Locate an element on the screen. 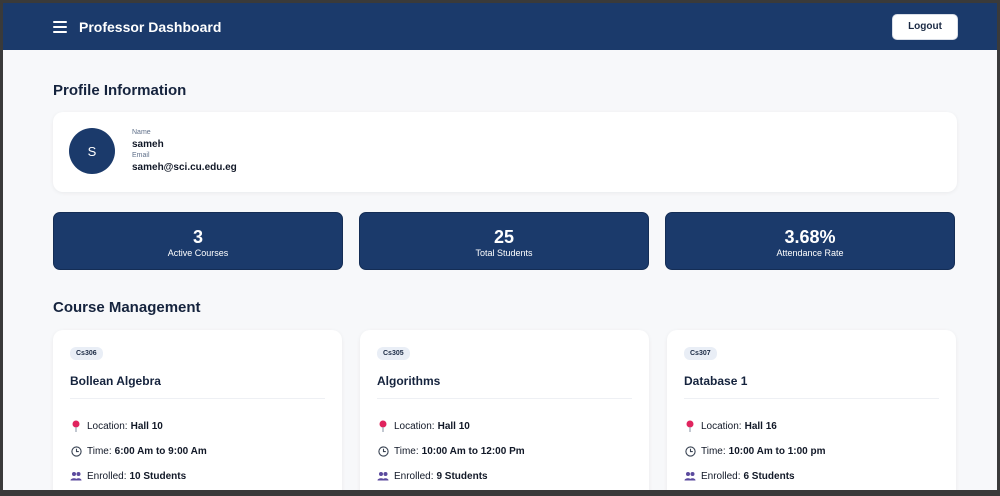 The height and width of the screenshot is (496, 1000). stat-label: Active Courses is located at coordinates (198, 253).